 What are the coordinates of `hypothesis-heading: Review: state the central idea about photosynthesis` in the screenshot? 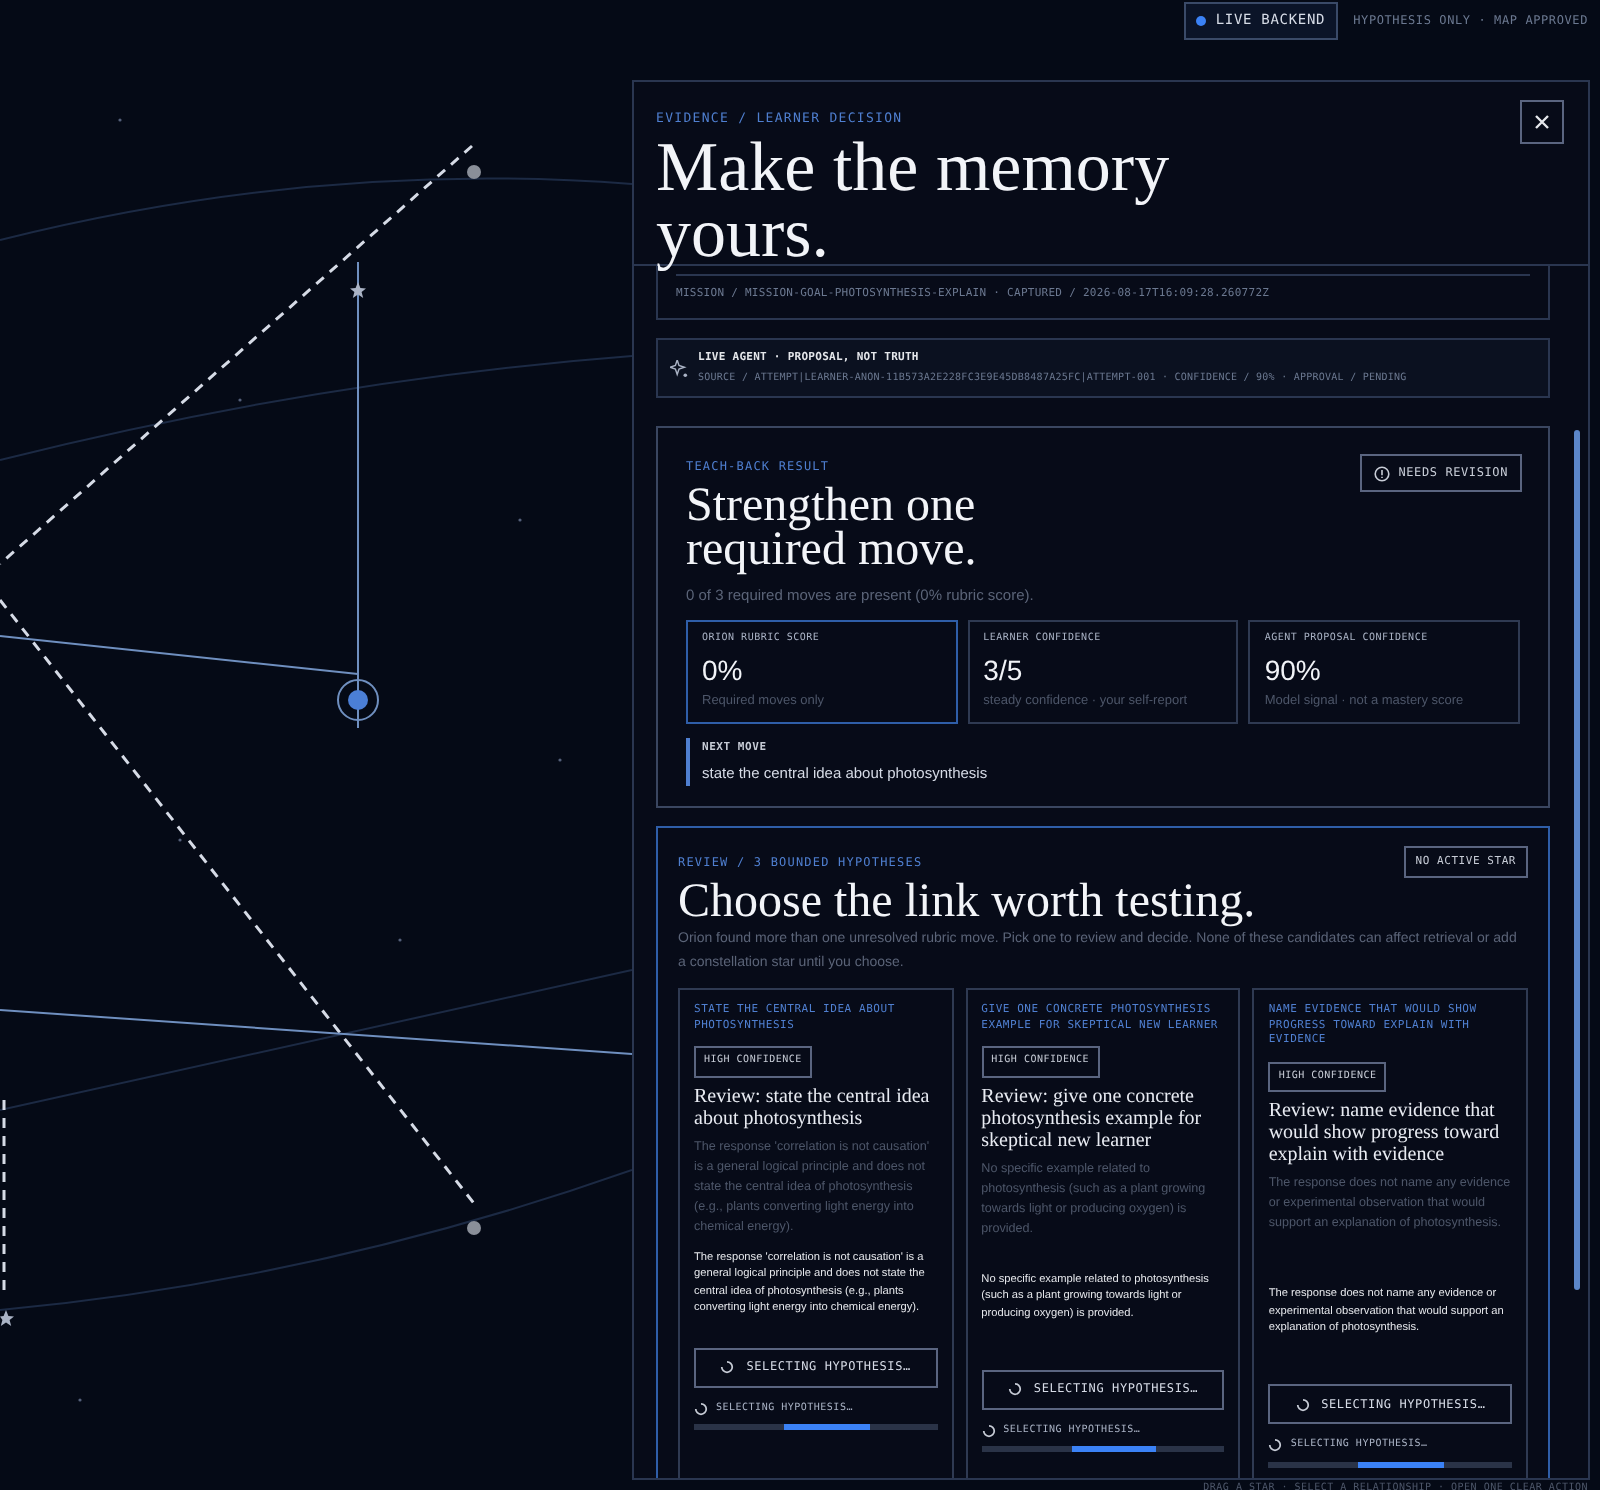 It's located at (813, 1107).